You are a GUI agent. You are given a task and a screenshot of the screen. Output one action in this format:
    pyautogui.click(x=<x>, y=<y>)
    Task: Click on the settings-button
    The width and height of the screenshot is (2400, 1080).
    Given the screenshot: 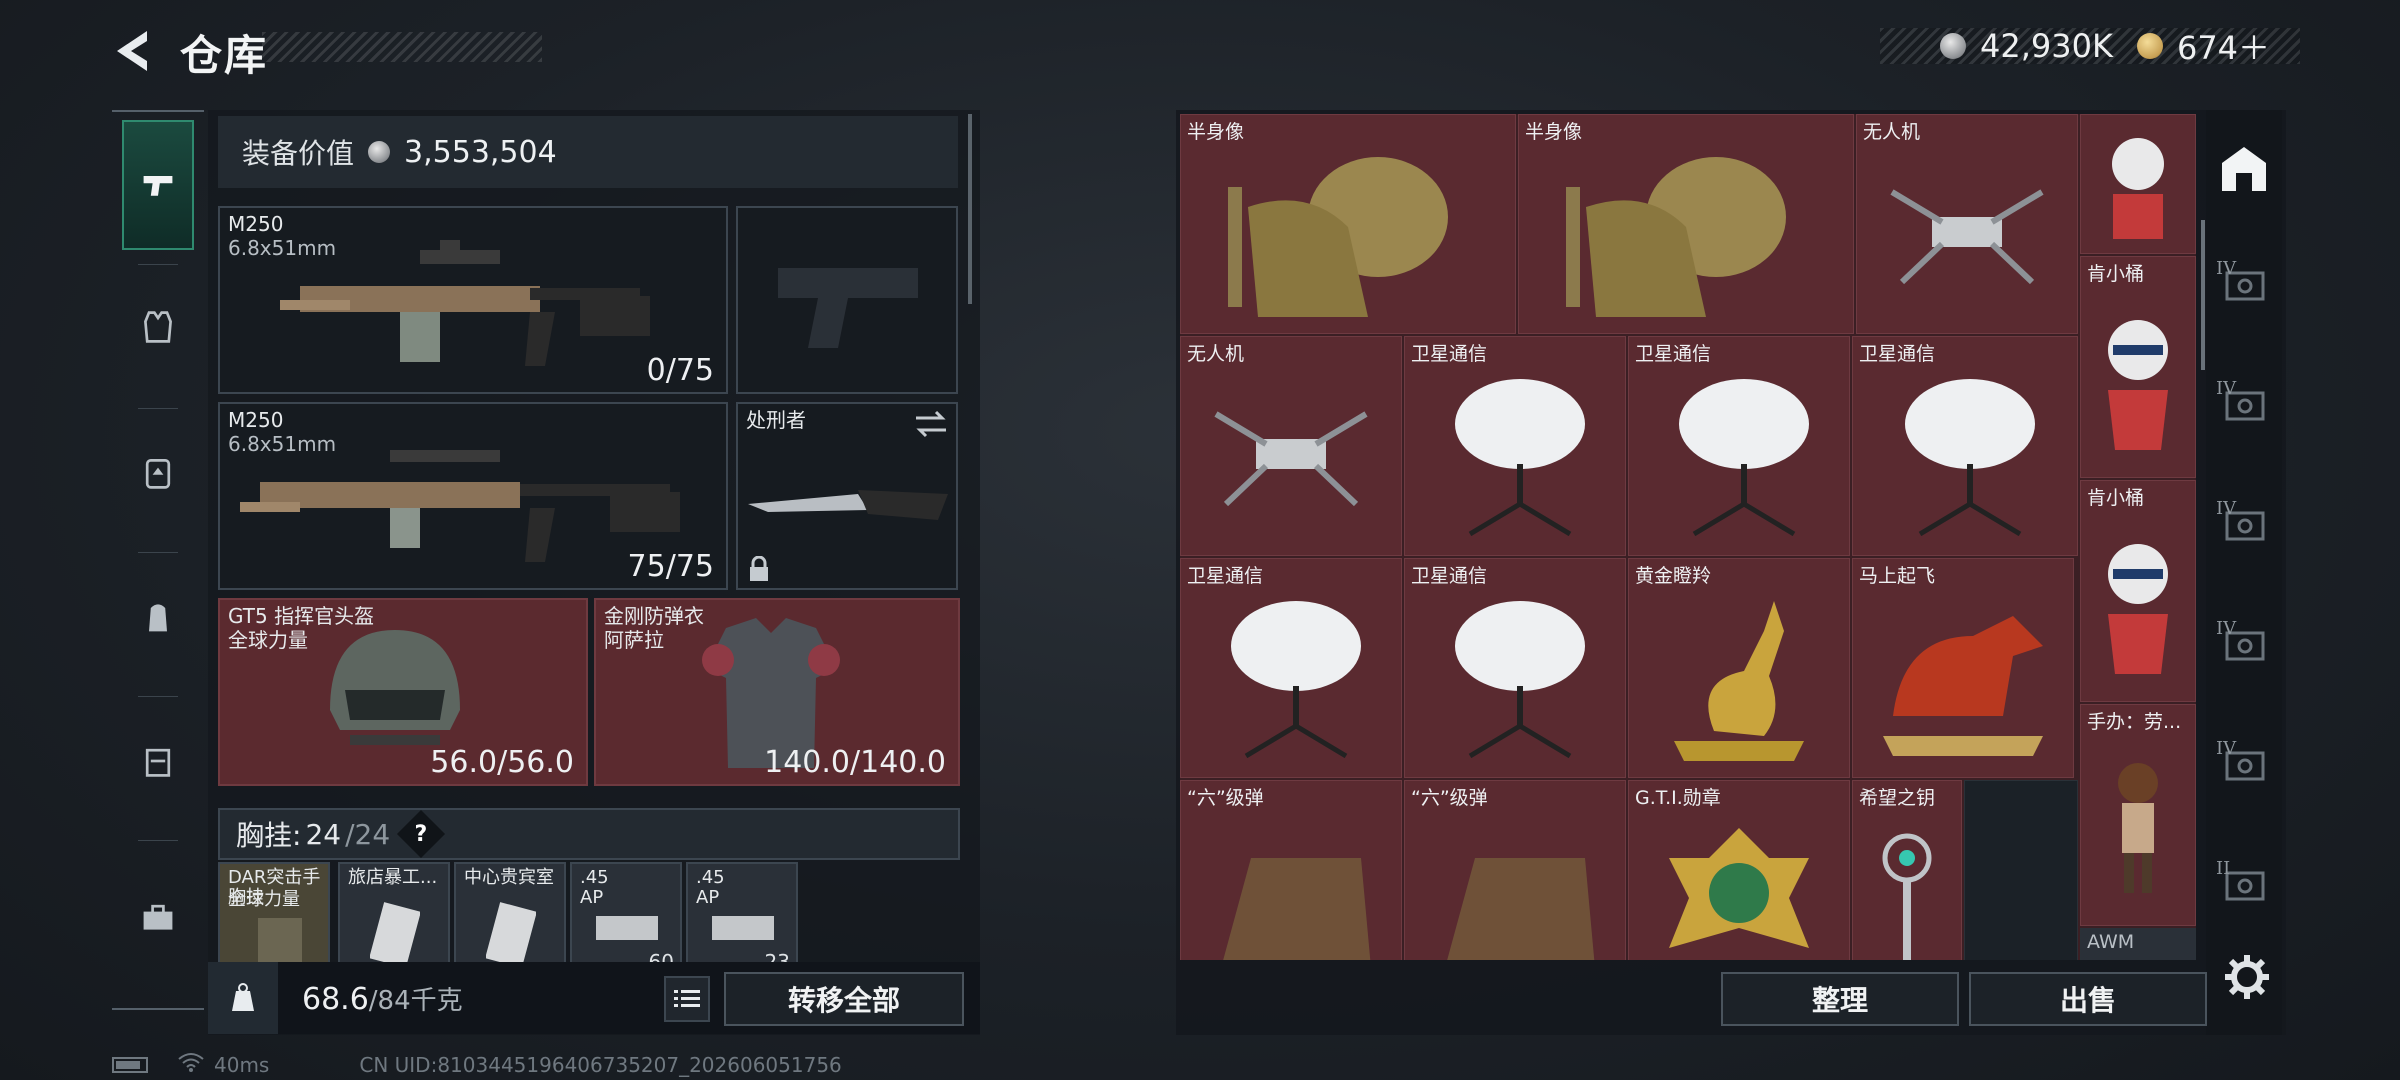 What is the action you would take?
    pyautogui.click(x=2247, y=977)
    